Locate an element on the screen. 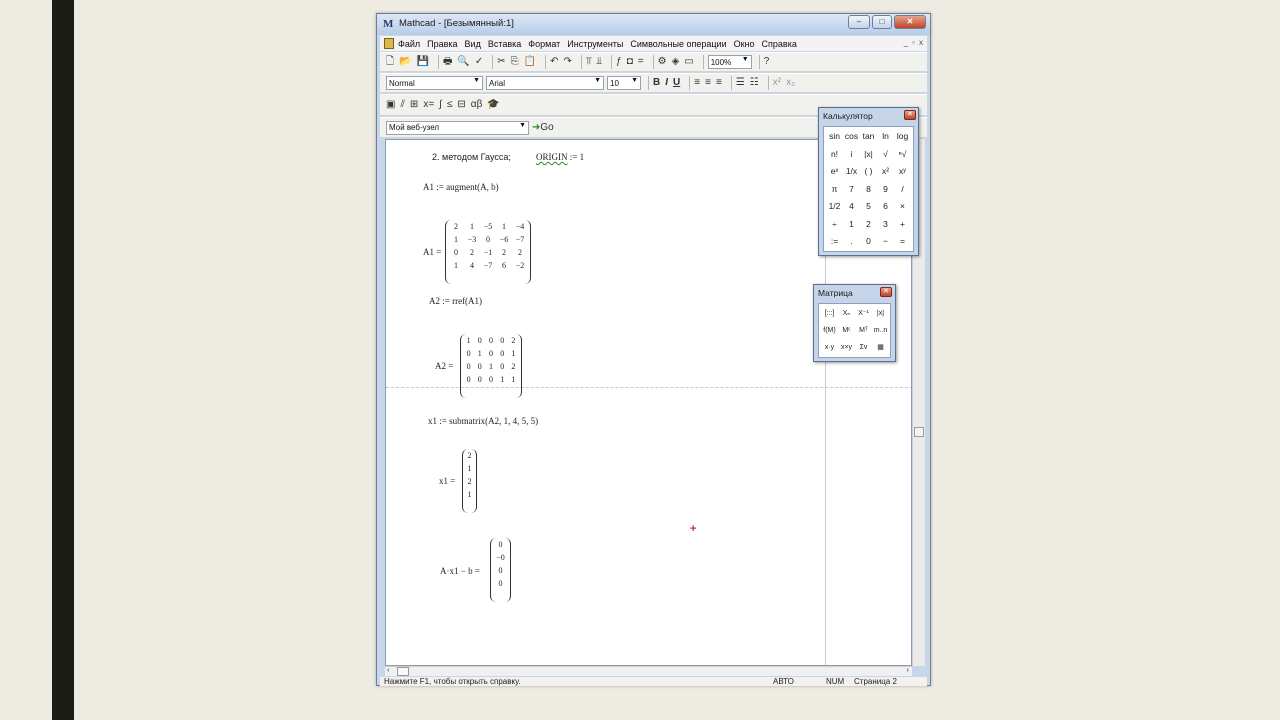 The width and height of the screenshot is (1280, 720). matrix-key: Mᵀ is located at coordinates (863, 330).